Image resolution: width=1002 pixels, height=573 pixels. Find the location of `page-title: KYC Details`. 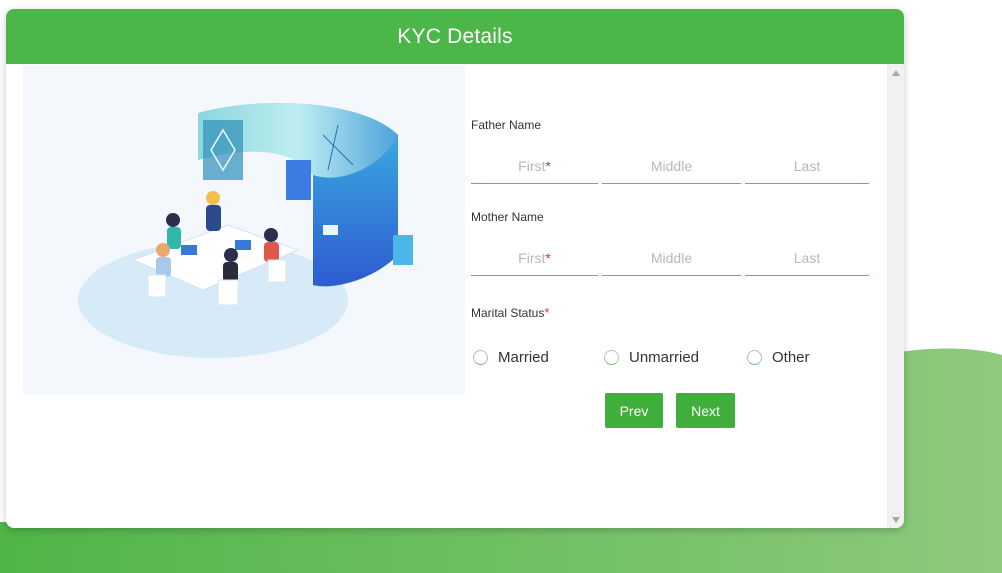

page-title: KYC Details is located at coordinates (455, 36).